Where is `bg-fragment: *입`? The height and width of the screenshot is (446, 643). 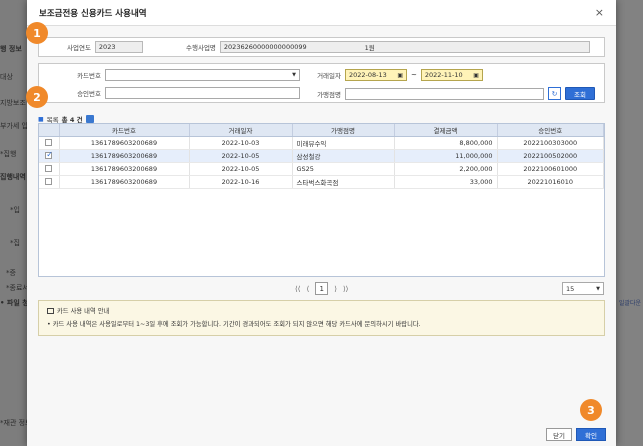 bg-fragment: *입 is located at coordinates (15, 210).